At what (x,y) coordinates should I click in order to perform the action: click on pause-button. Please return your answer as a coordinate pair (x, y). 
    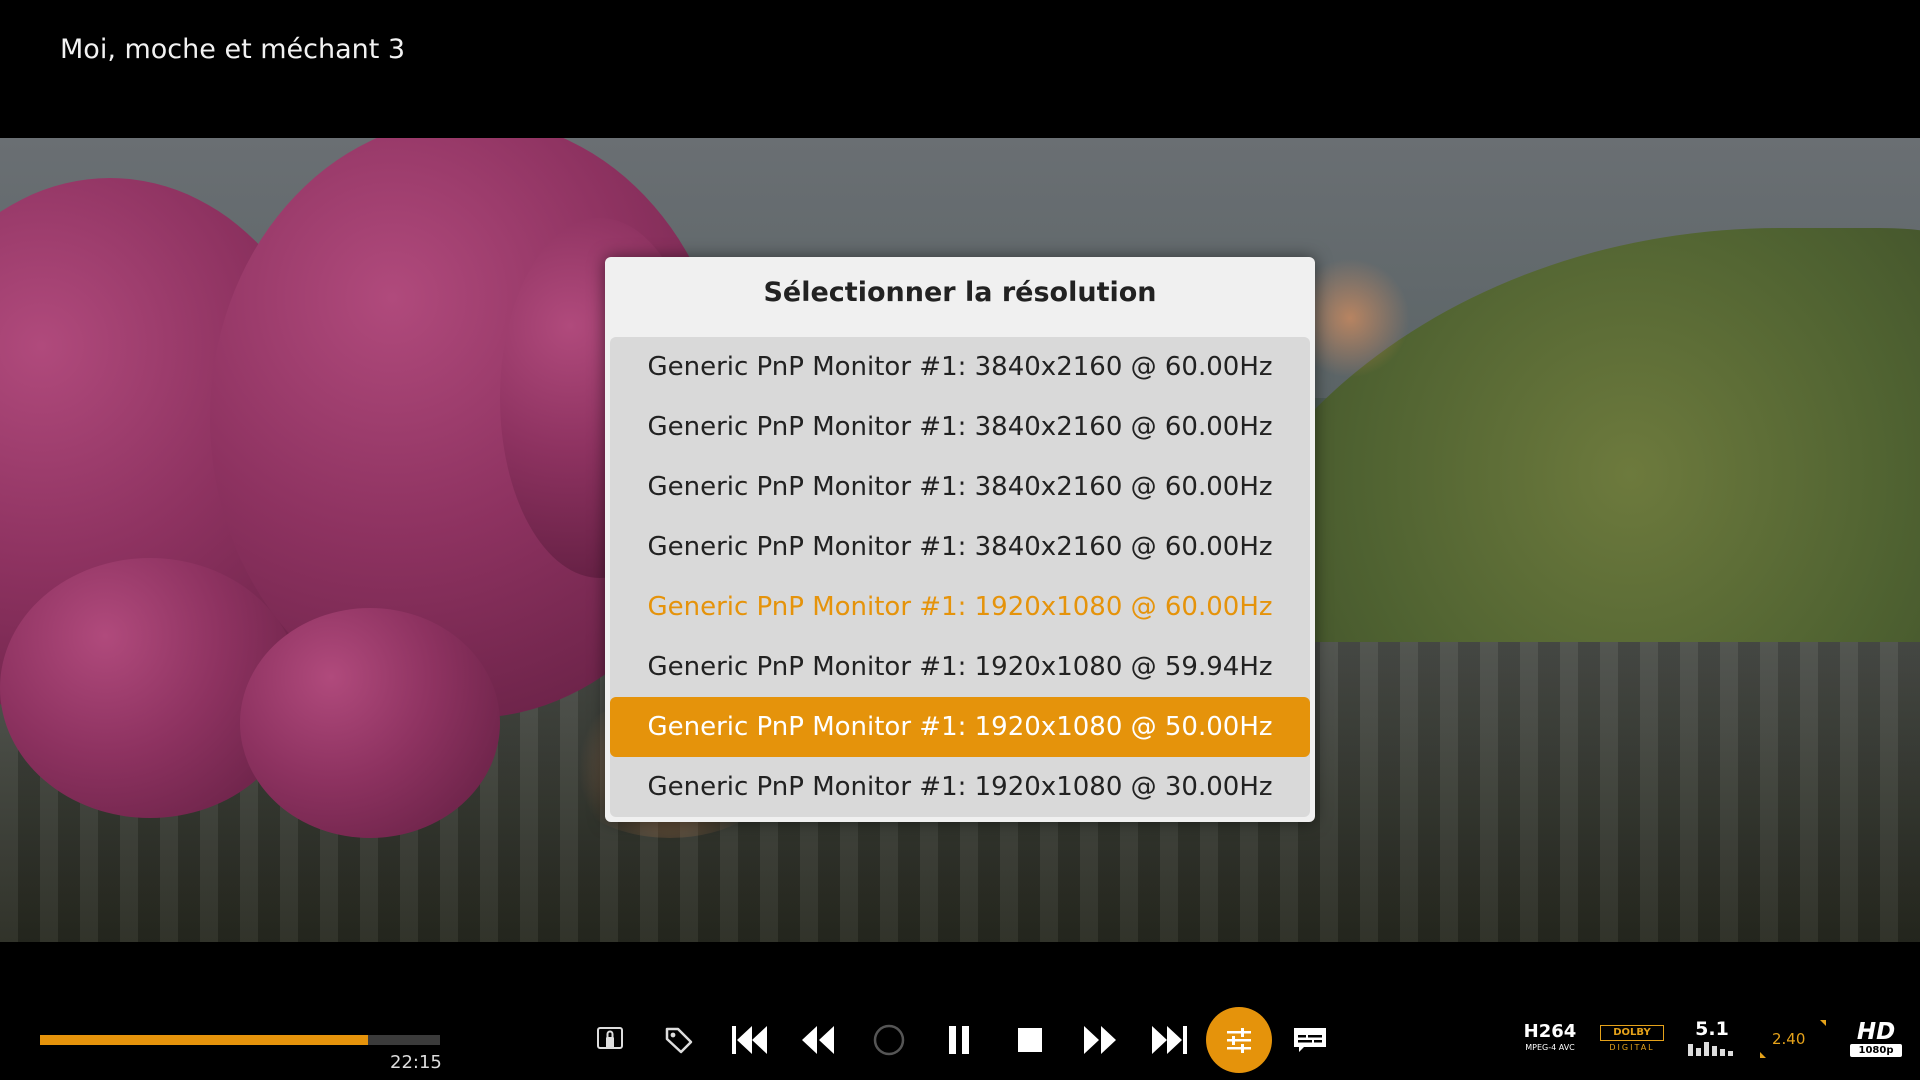
    Looking at the image, I should click on (959, 1040).